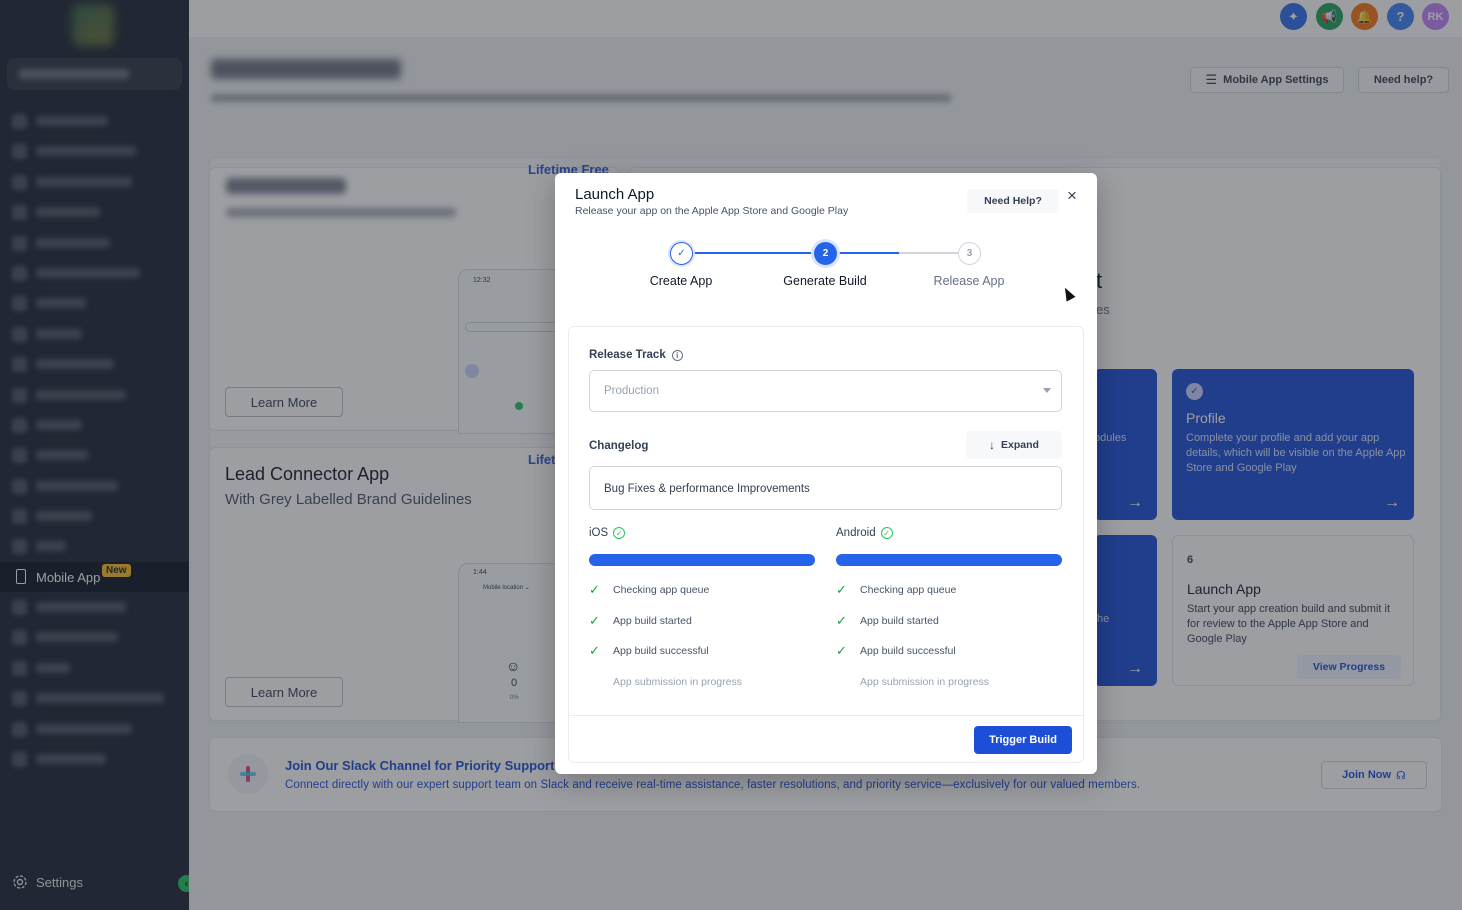 This screenshot has height=910, width=1462. I want to click on release-track-label: Release Track i, so click(636, 355).